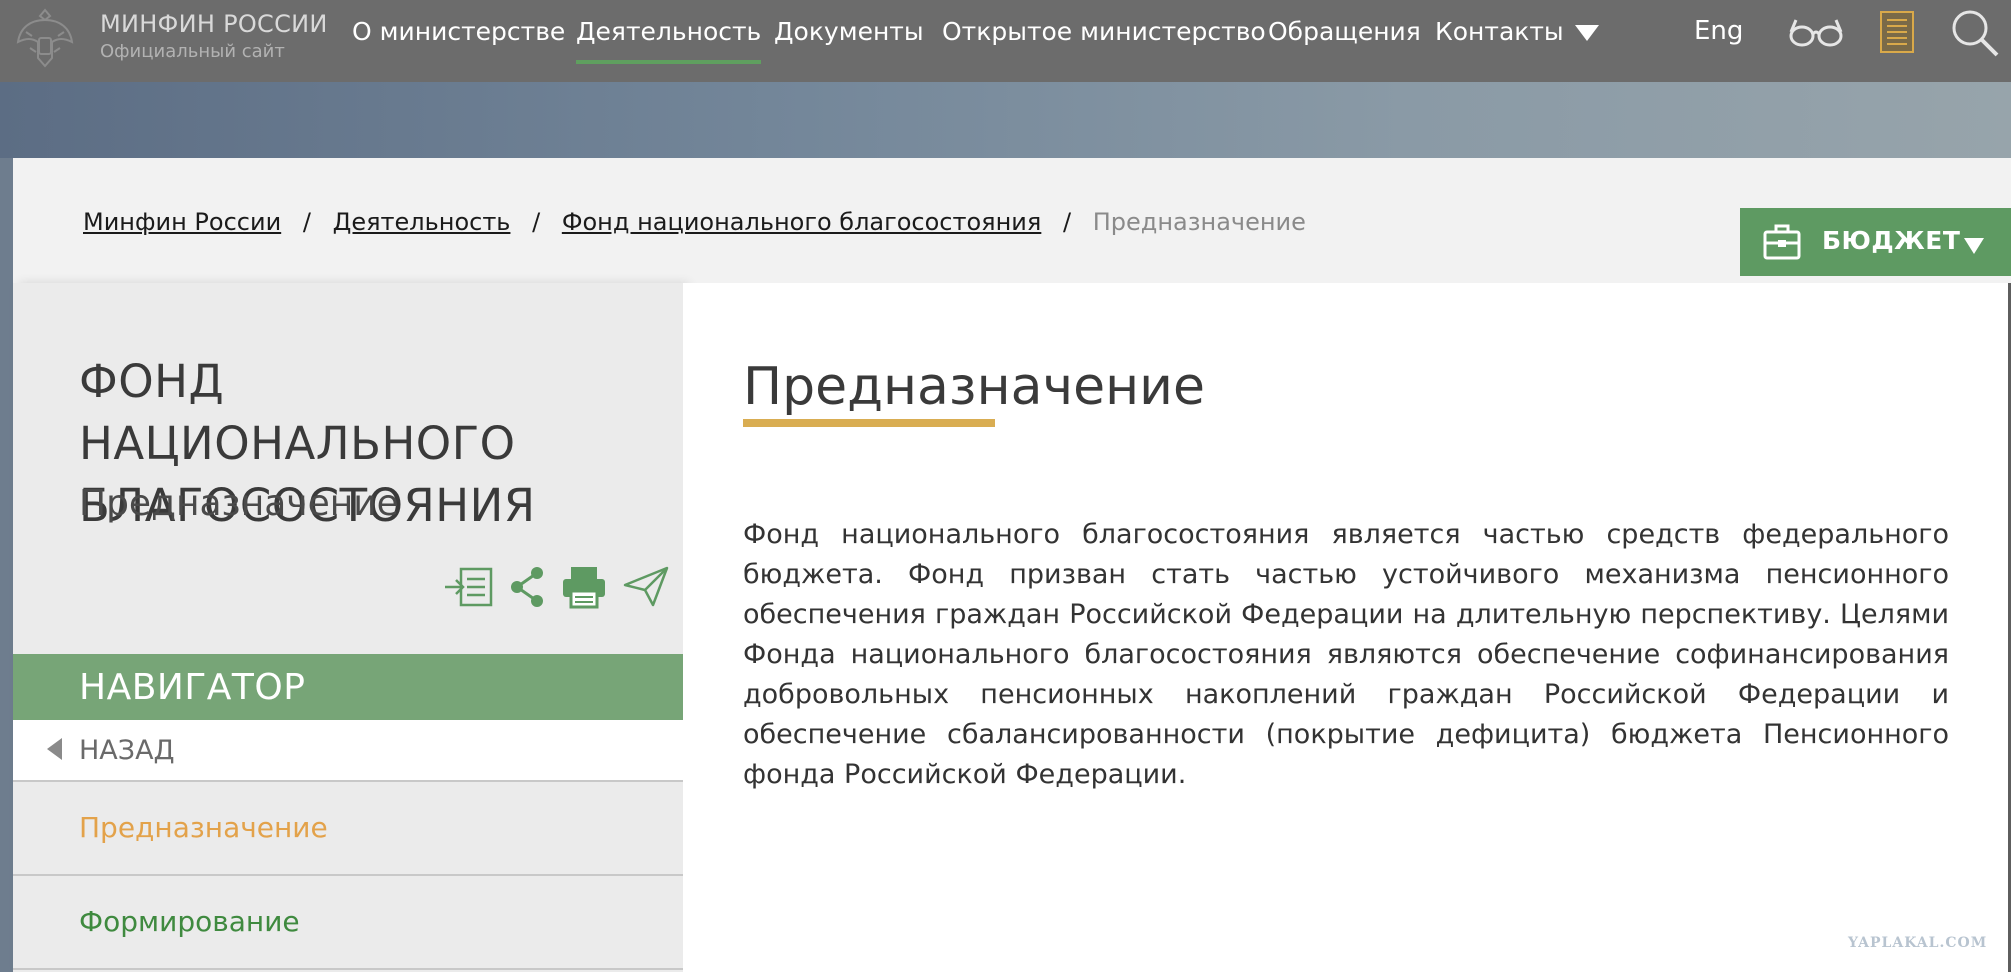 The height and width of the screenshot is (972, 2011). Describe the element at coordinates (192, 687) in the screenshot. I see `navigator-label: НАВИГАТОР` at that location.